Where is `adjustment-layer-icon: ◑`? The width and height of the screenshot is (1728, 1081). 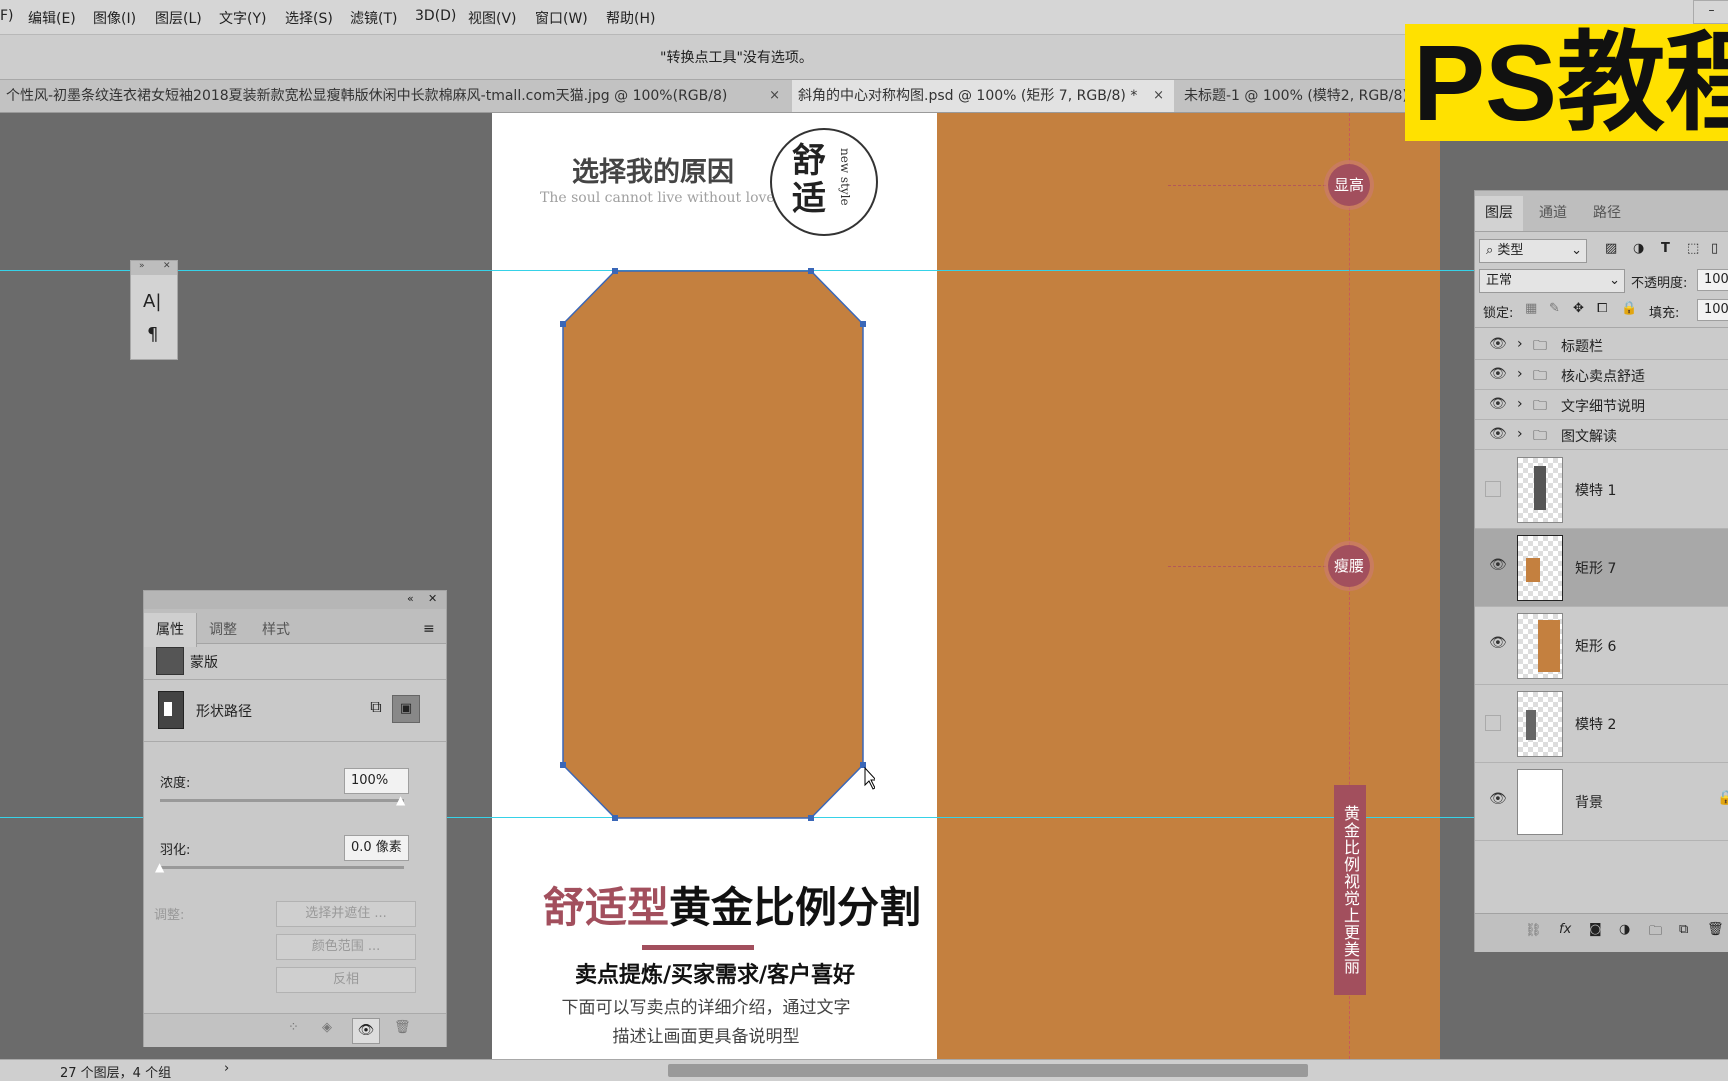 adjustment-layer-icon: ◑ is located at coordinates (1624, 929).